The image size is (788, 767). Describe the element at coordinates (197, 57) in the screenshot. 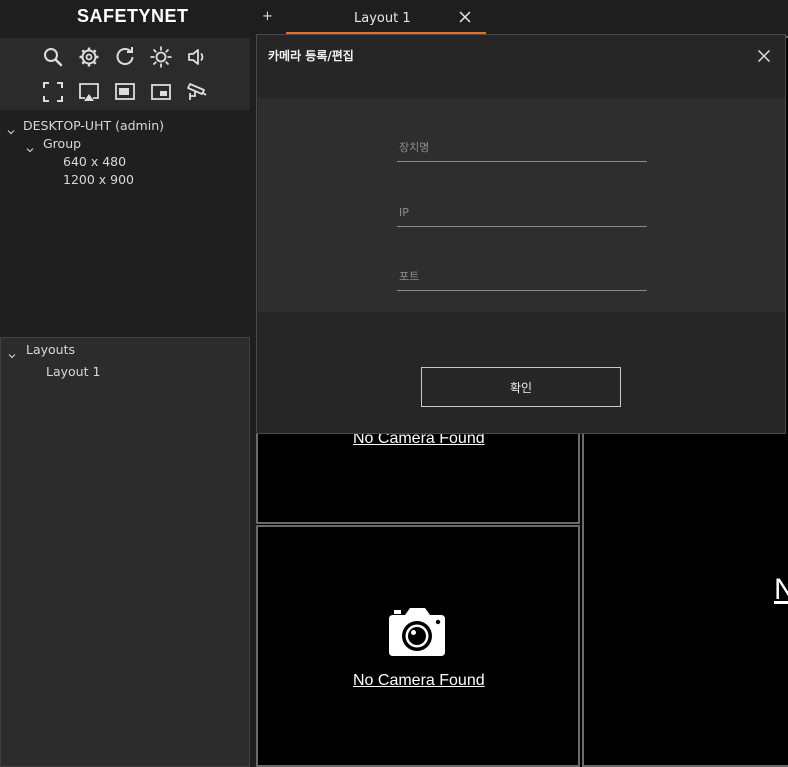

I see `volume-icon` at that location.